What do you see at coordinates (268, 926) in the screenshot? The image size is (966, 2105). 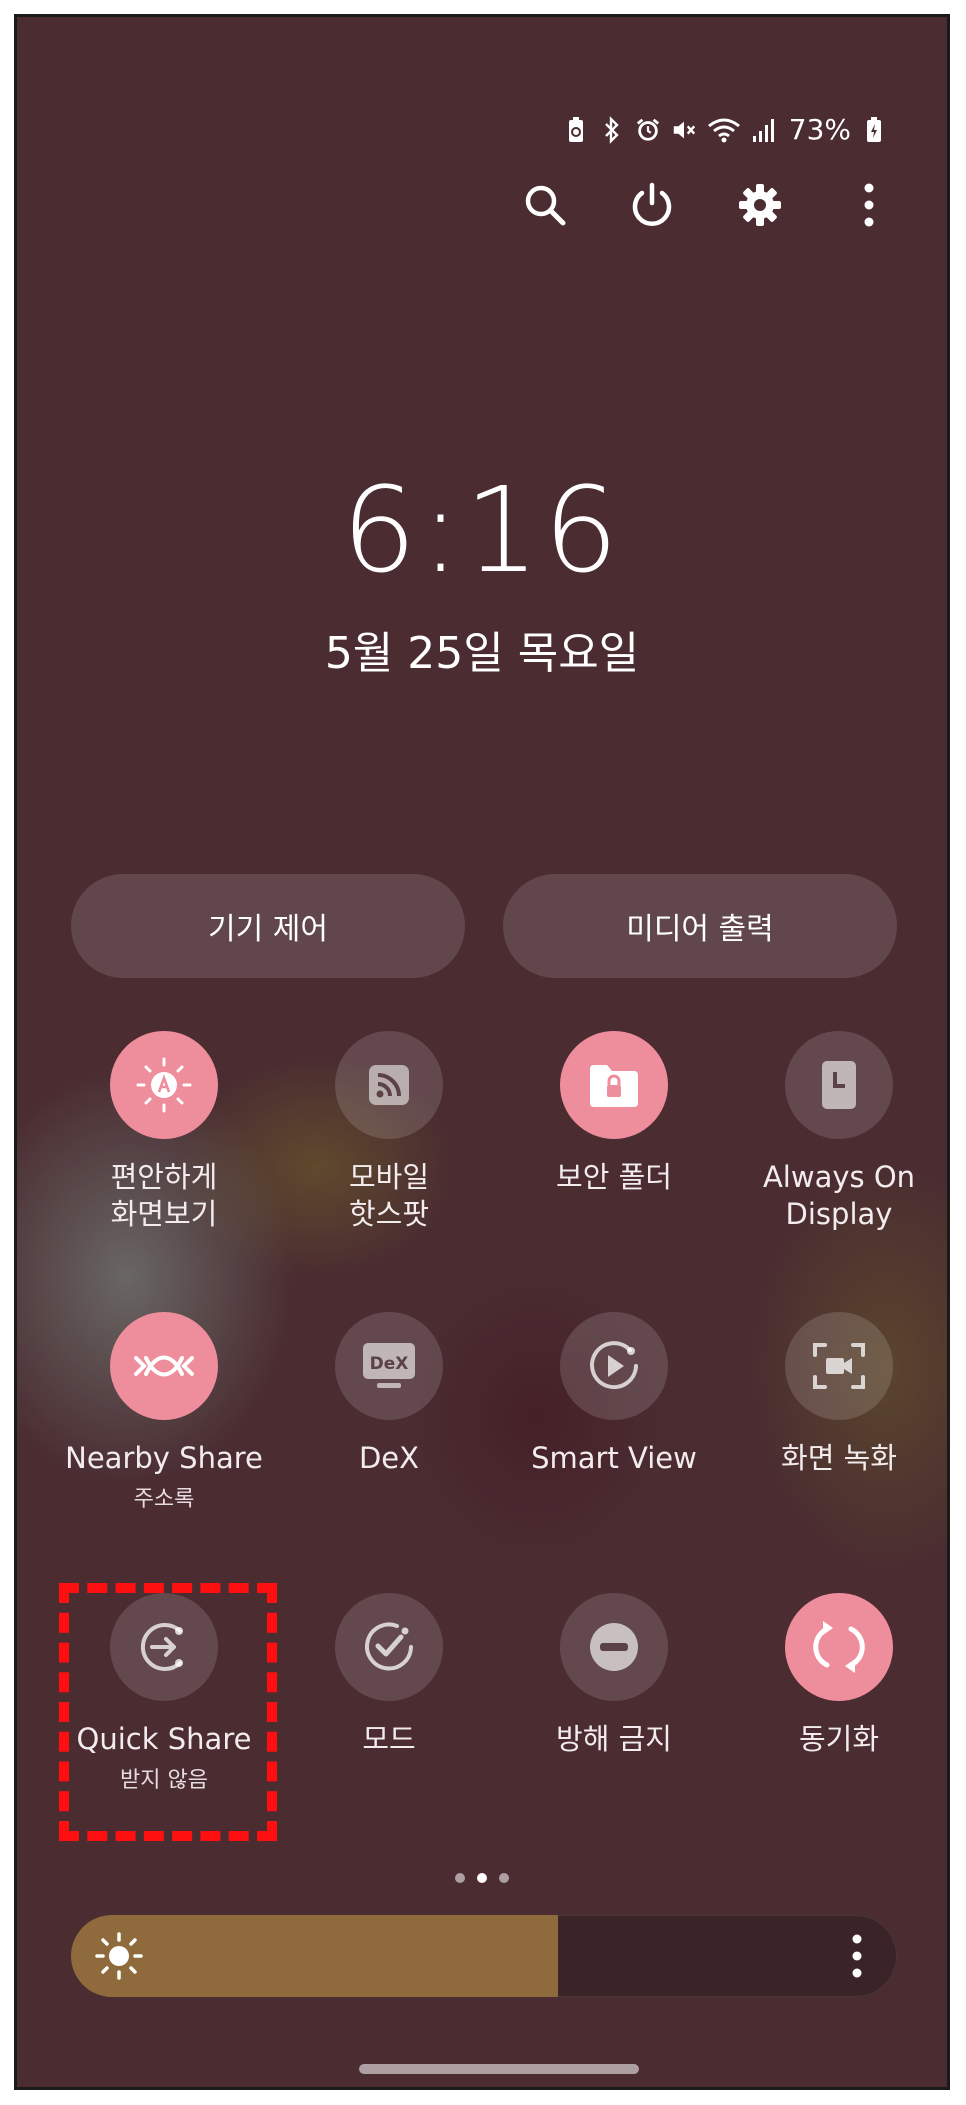 I see `device-control-button: 기기 제어` at bounding box center [268, 926].